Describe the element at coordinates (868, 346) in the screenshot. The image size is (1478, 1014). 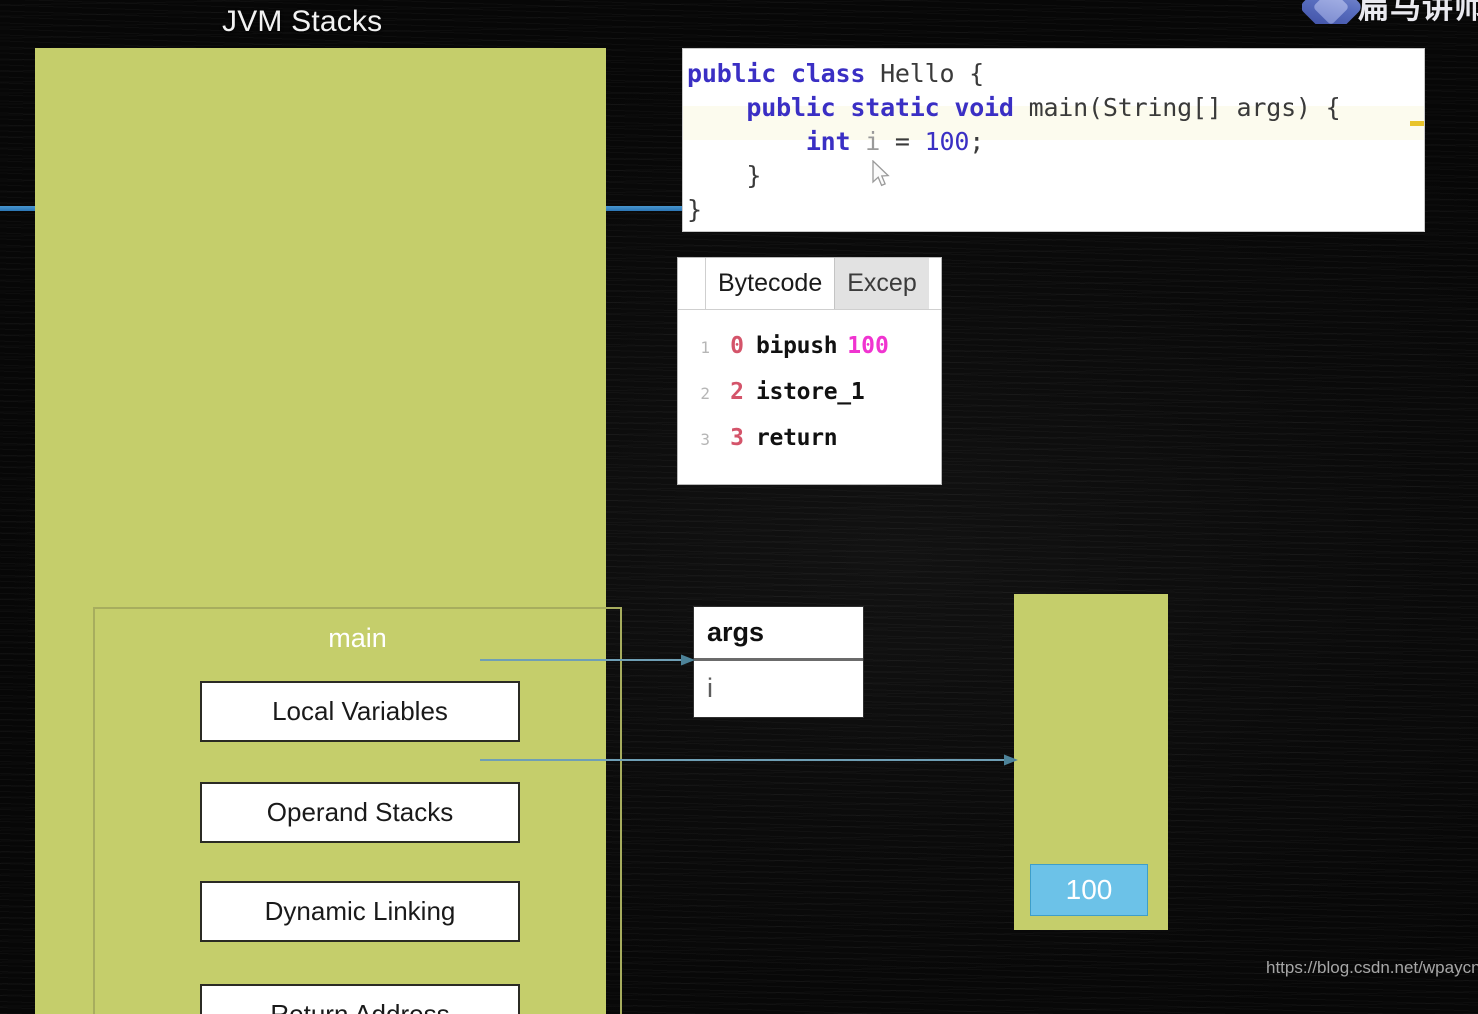
I see `bytecode-operand: 100` at that location.